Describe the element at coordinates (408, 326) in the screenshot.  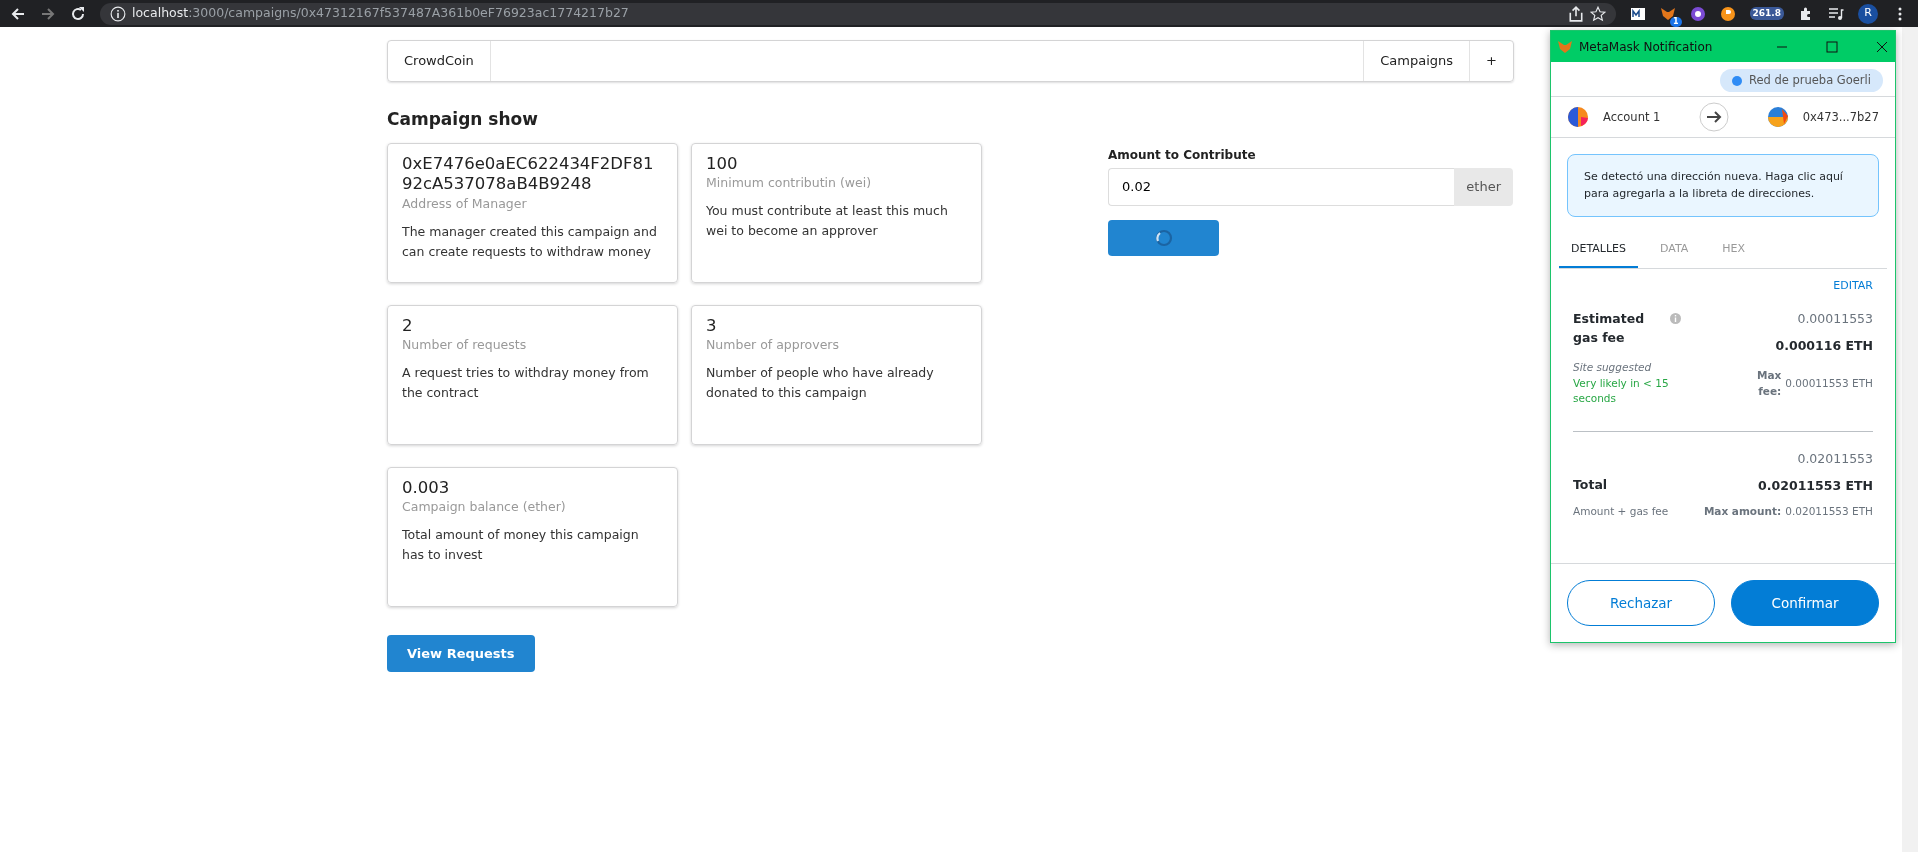
I see `card-header: 2` at that location.